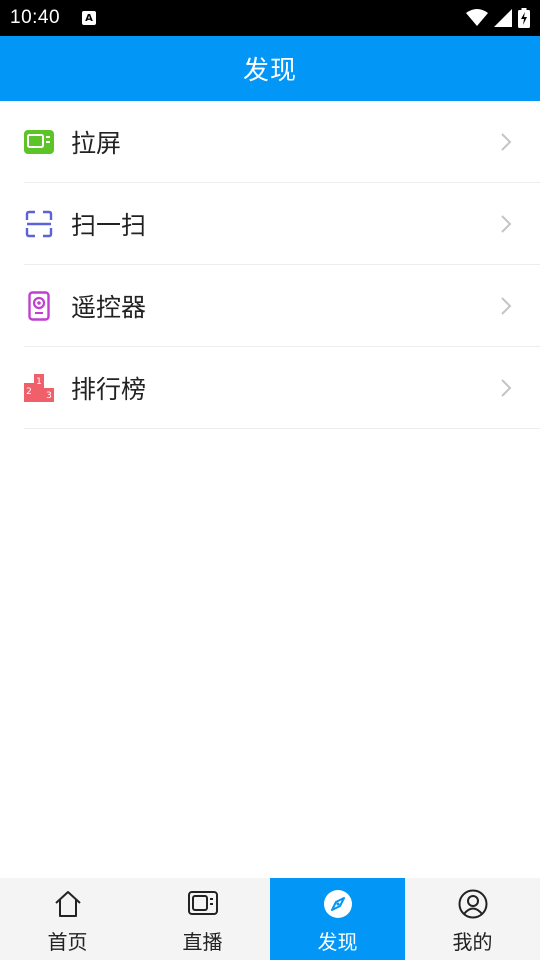 The width and height of the screenshot is (540, 960). I want to click on battery-charging-icon, so click(524, 18).